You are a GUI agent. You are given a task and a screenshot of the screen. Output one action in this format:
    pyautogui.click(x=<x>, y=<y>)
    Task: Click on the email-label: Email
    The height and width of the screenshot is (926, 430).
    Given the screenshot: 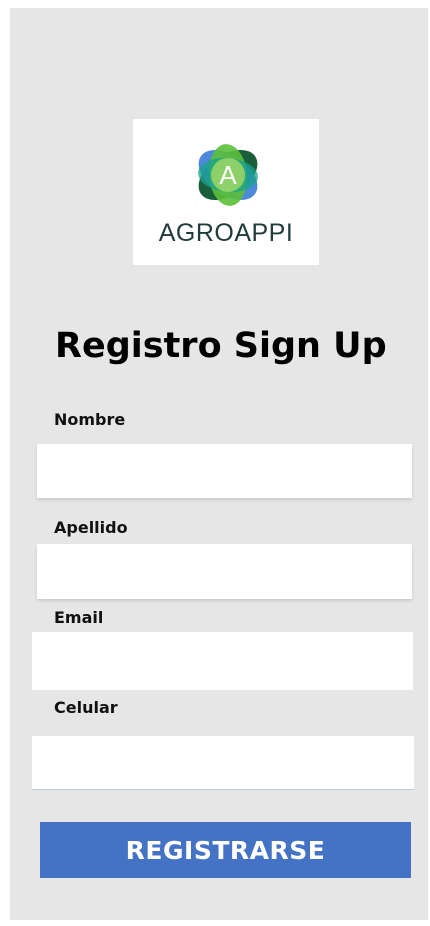 What is the action you would take?
    pyautogui.click(x=79, y=617)
    